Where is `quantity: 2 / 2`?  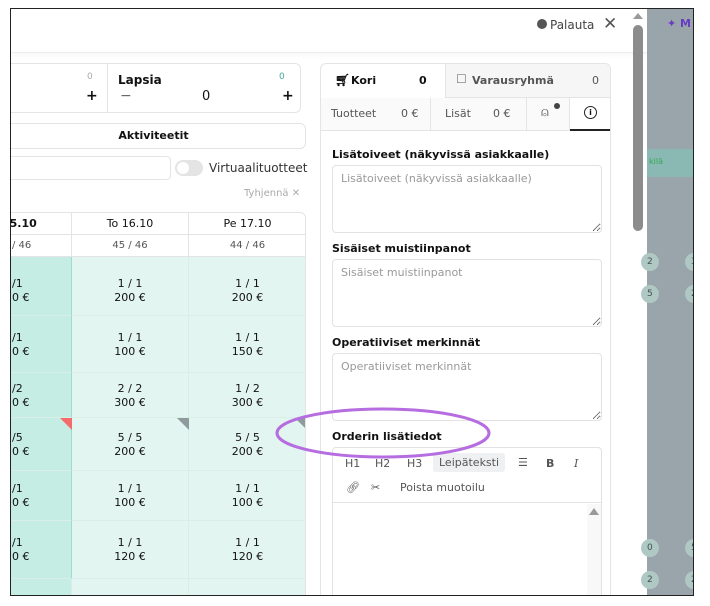
quantity: 2 / 2 is located at coordinates (130, 388).